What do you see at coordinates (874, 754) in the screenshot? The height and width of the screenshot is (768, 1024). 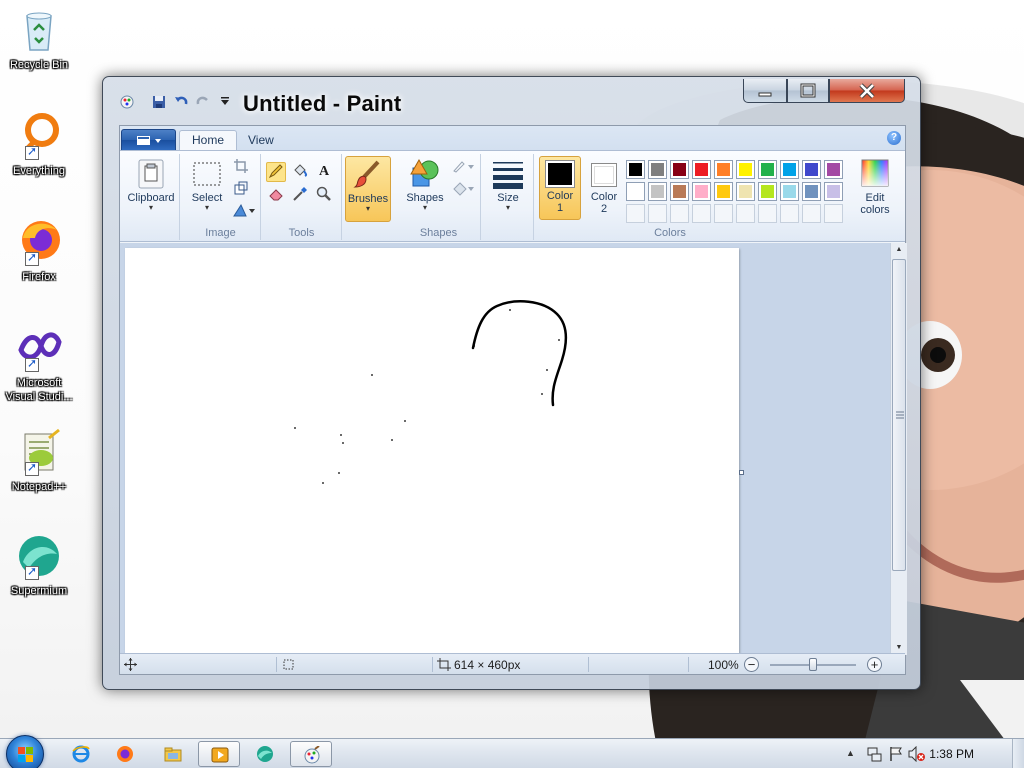 I see `network-icon` at bounding box center [874, 754].